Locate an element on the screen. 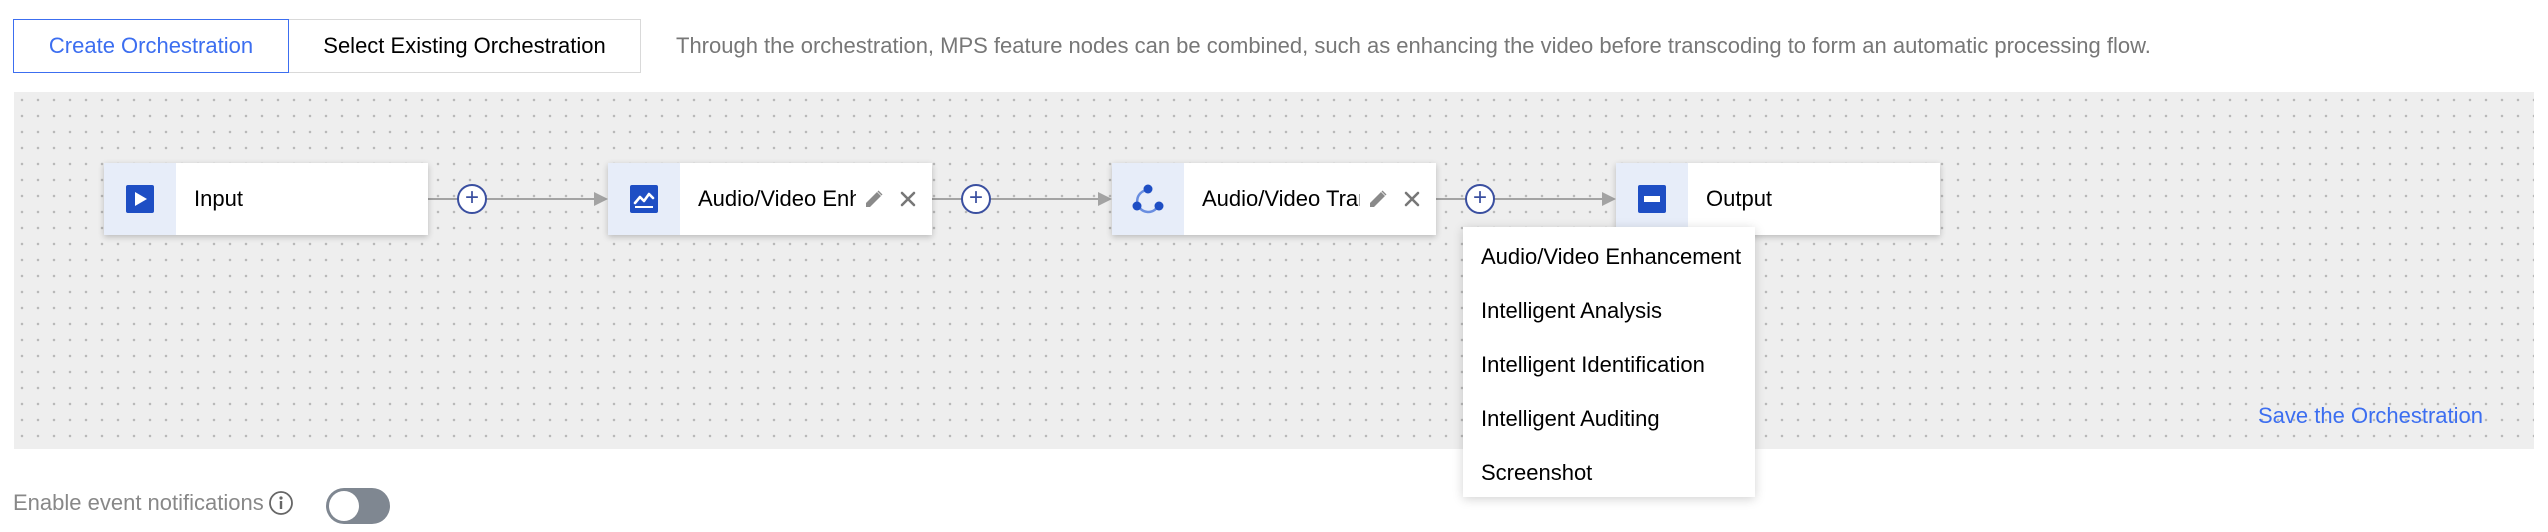 This screenshot has height=532, width=2548. event-notifications-row: Enable event notifications is located at coordinates (153, 503).